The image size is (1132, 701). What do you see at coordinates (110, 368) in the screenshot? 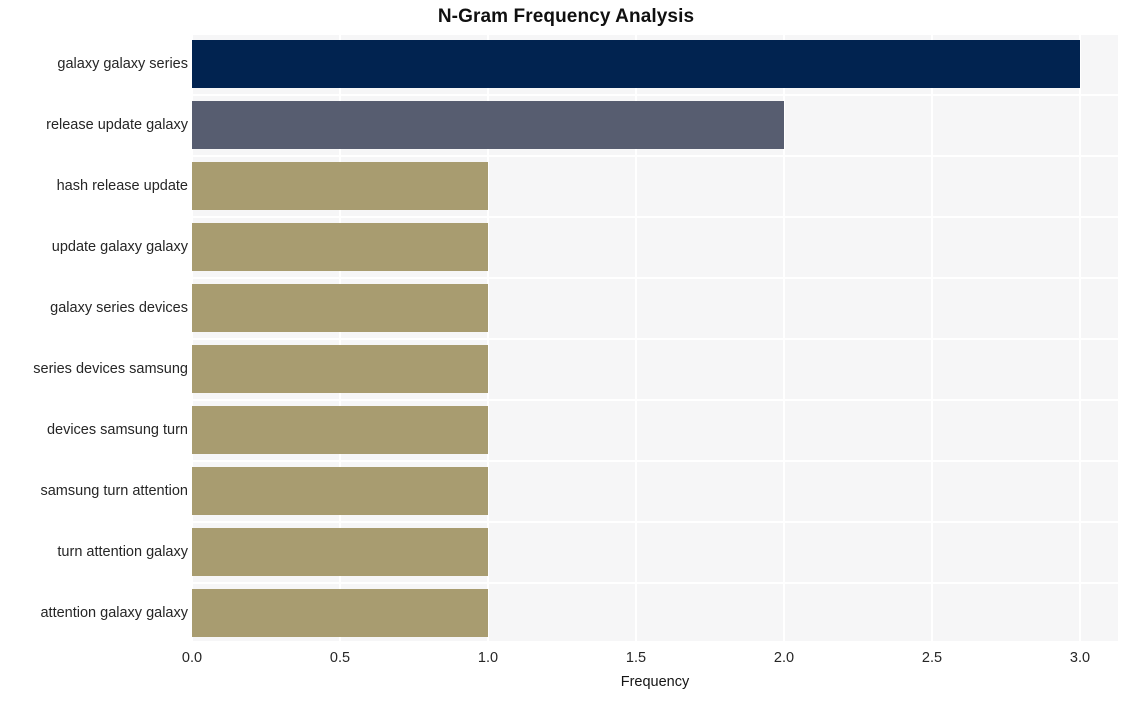
I see `y-axis-tick-label: series devices samsung` at bounding box center [110, 368].